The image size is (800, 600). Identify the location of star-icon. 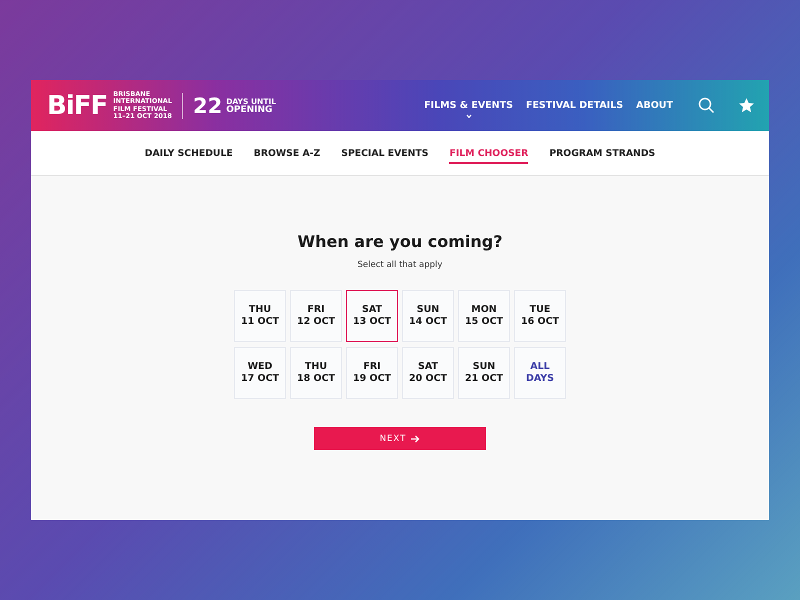
(746, 105).